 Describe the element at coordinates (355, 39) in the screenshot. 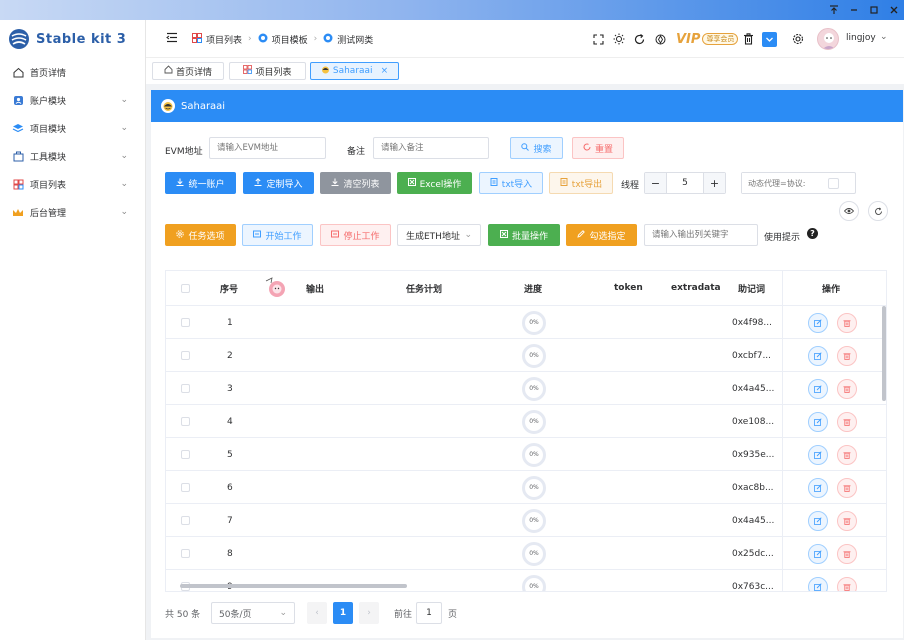

I see `breadcrumb-item: 测试网类` at that location.